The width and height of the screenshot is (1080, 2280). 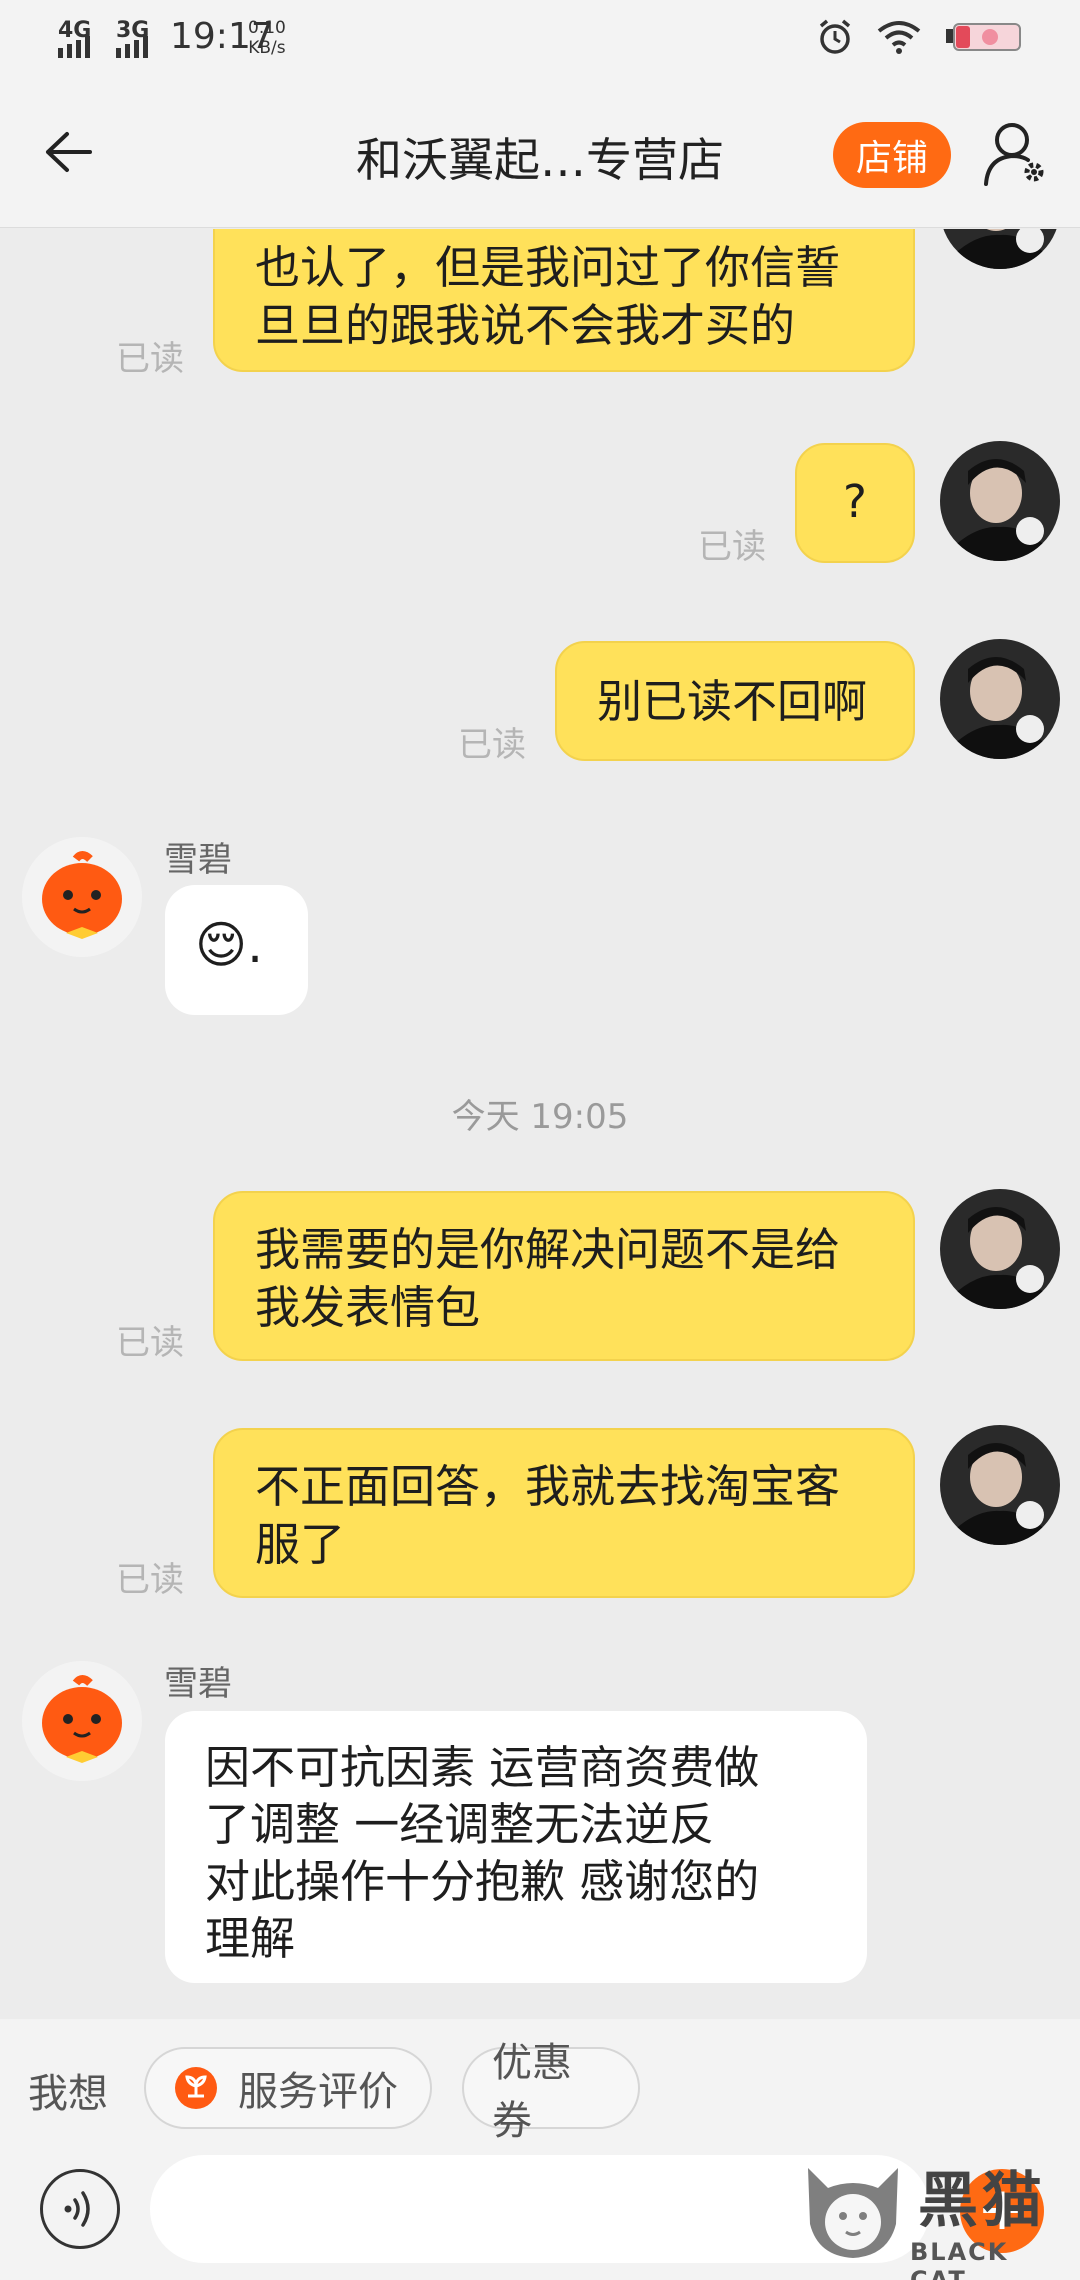 I want to click on service-rating-icon, so click(x=196, y=2088).